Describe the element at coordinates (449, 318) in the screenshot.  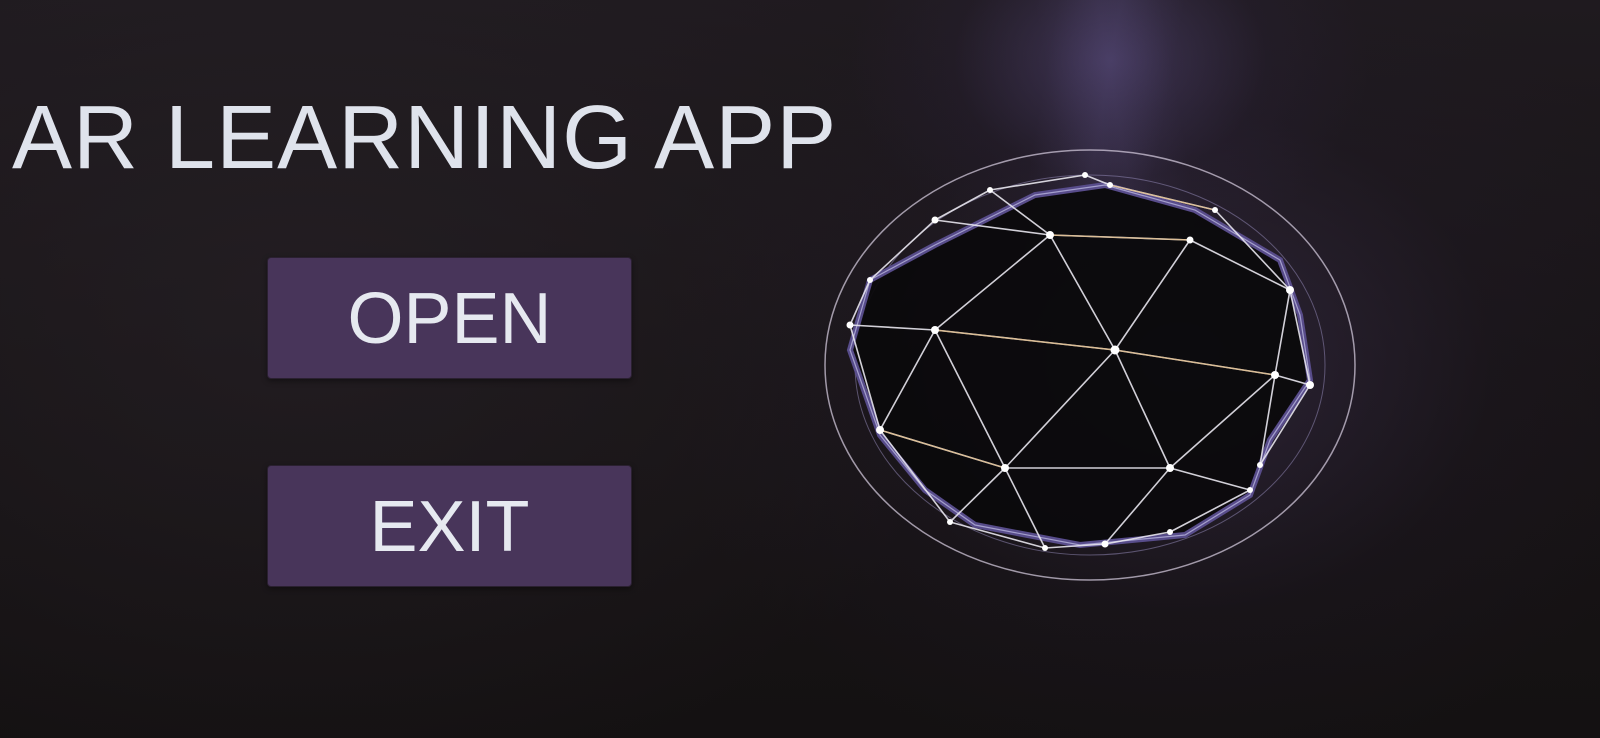
I see `open-button: OPEN` at that location.